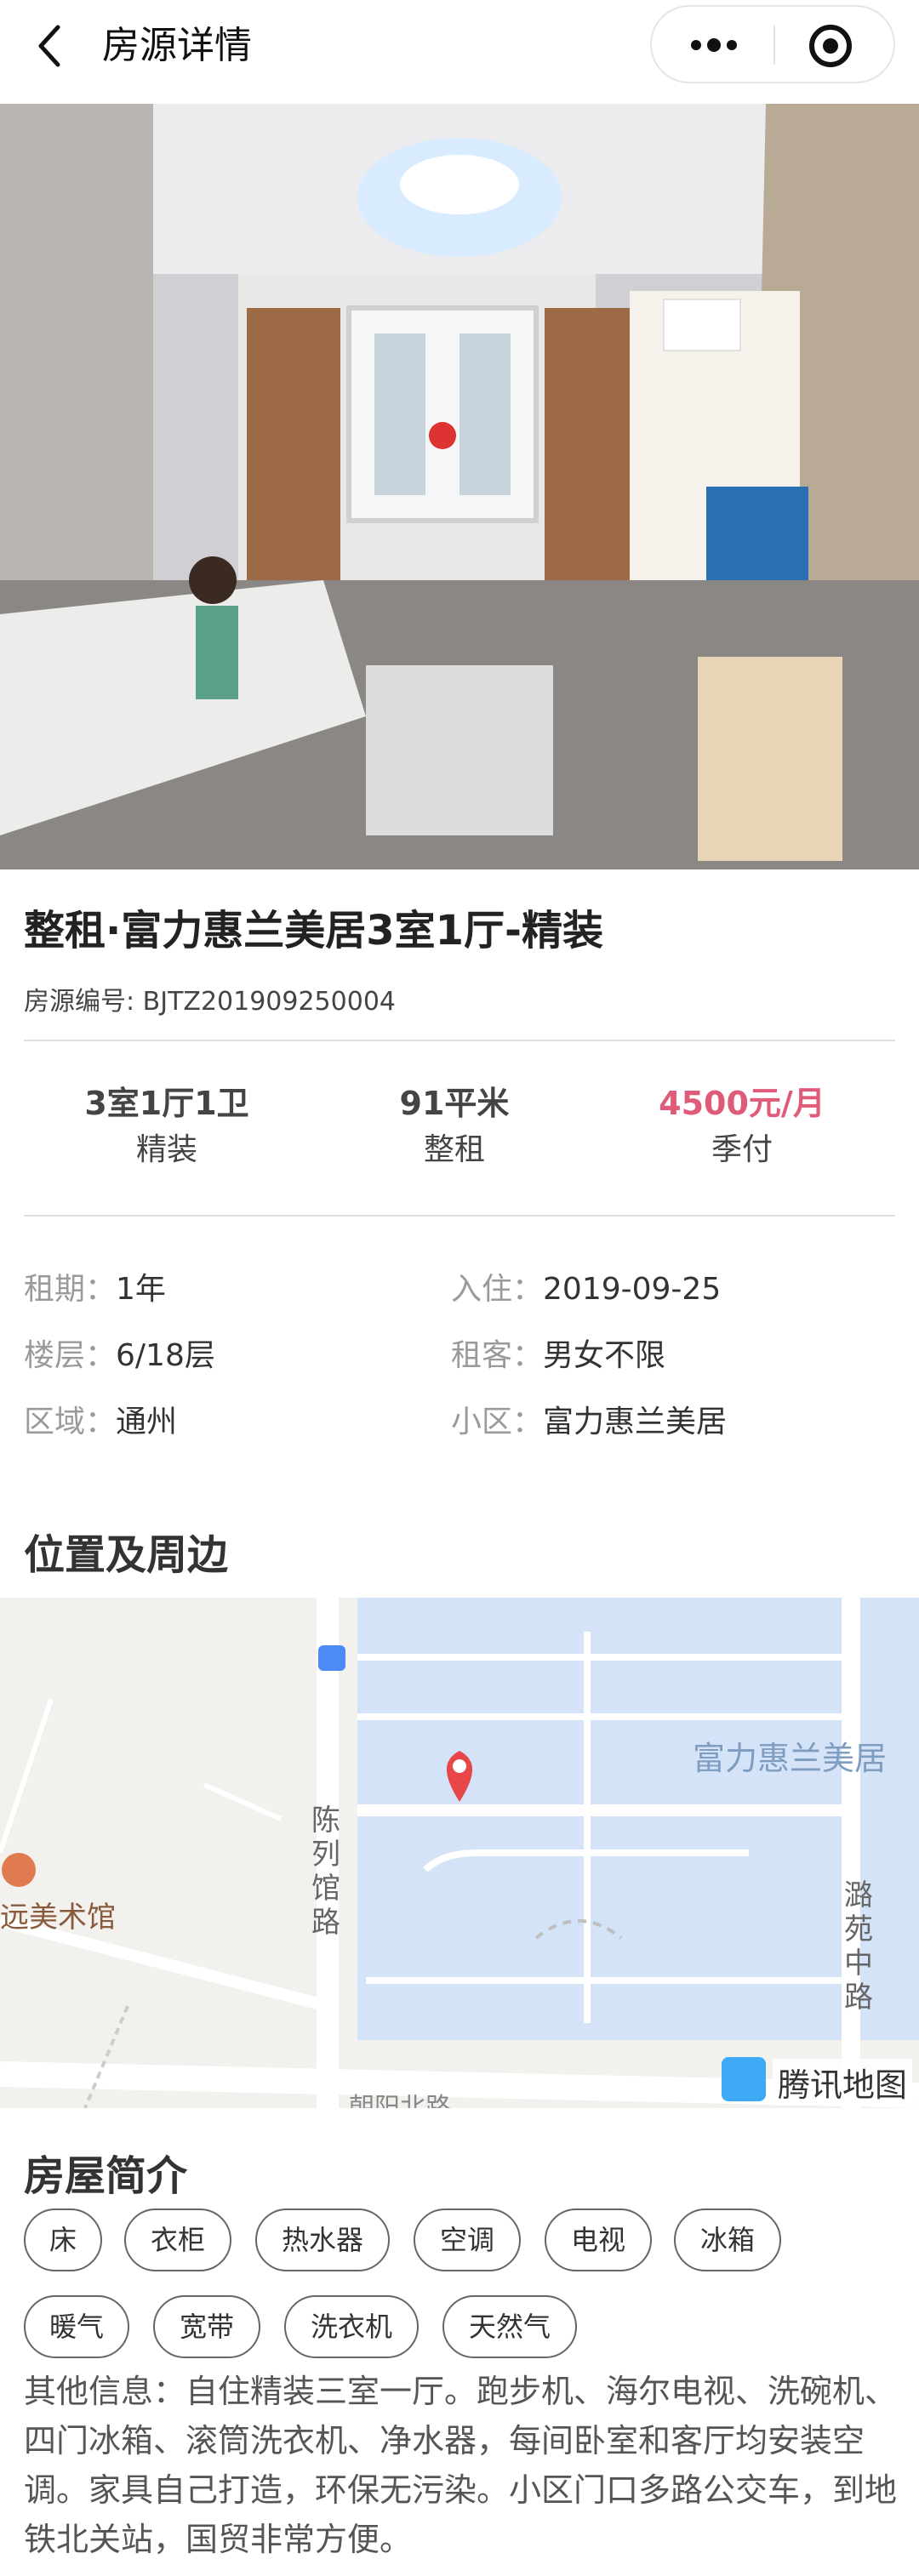 The image size is (919, 2576). Describe the element at coordinates (63, 2239) in the screenshot. I see `amenity-tag: 床` at that location.